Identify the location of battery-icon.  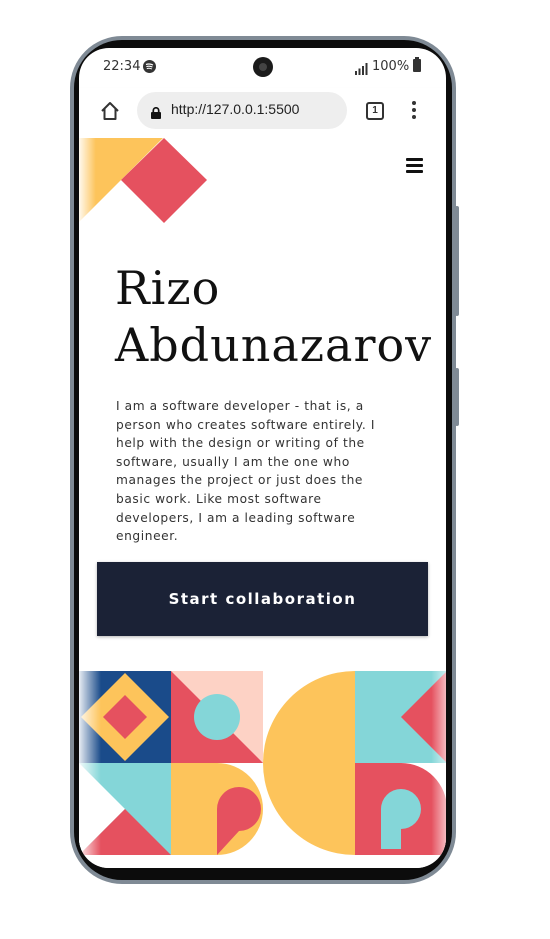
(417, 64).